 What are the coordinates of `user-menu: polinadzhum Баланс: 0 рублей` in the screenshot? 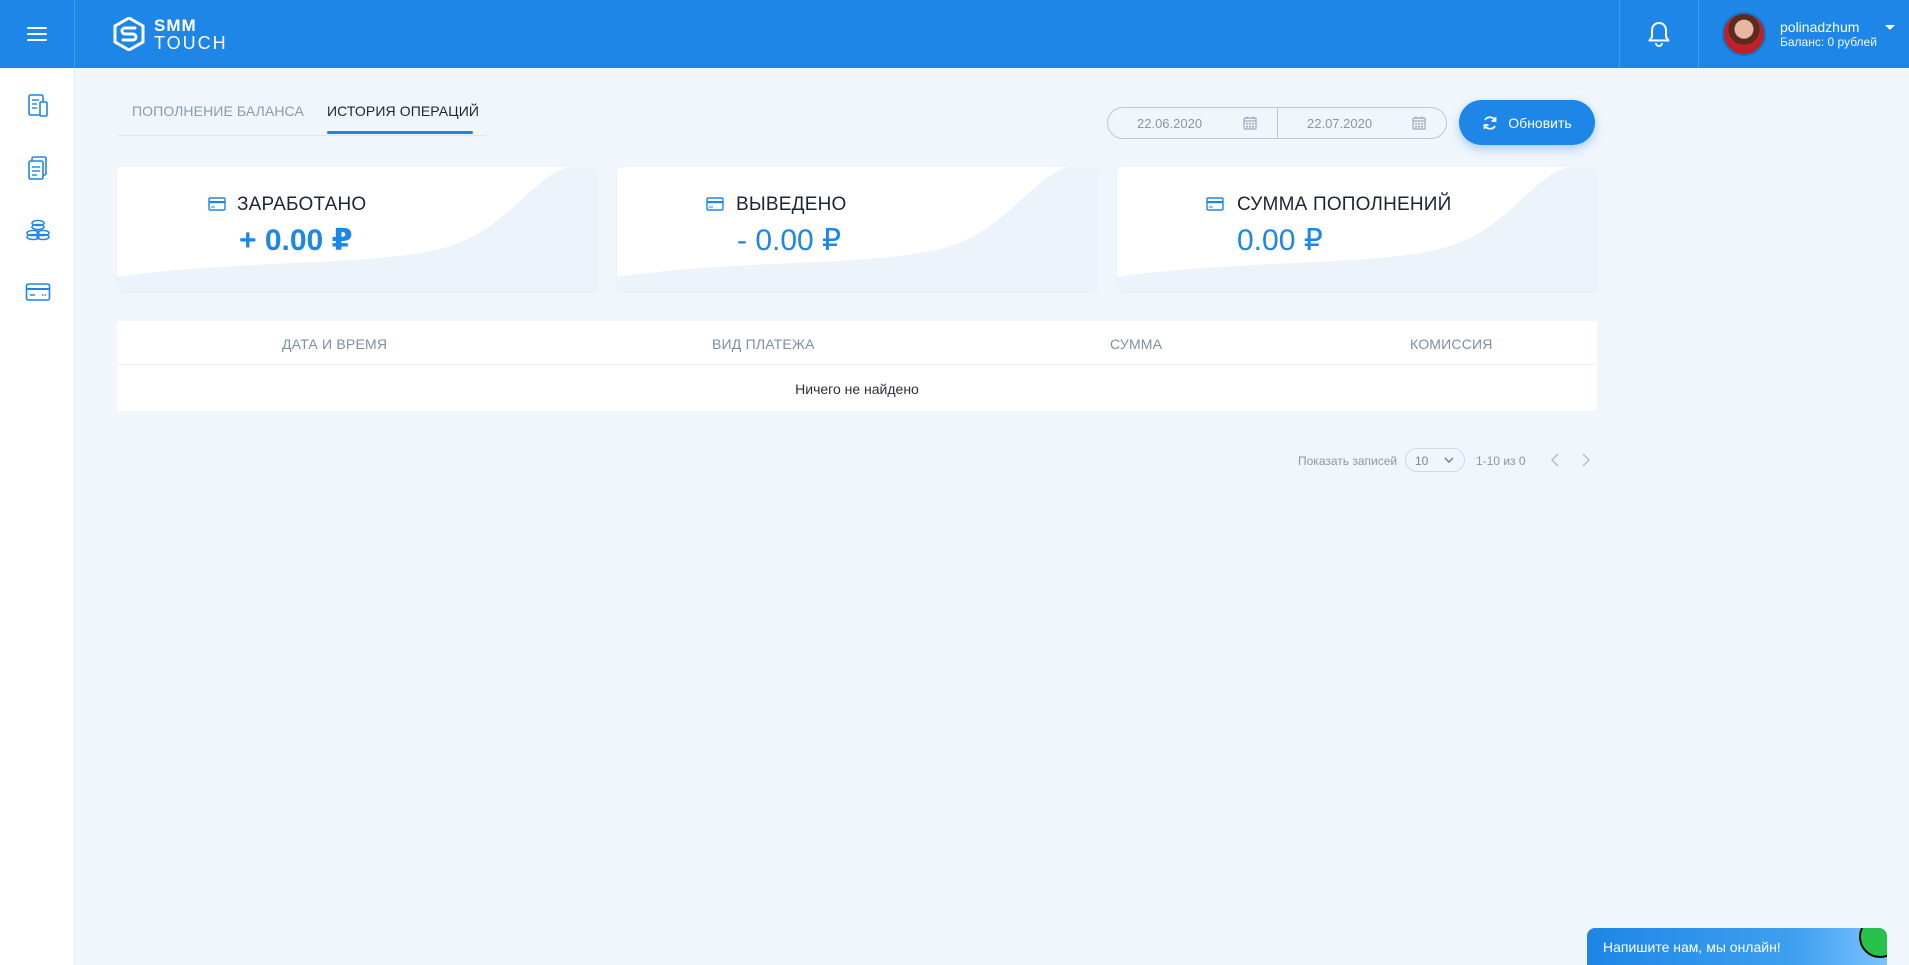 It's located at (1808, 34).